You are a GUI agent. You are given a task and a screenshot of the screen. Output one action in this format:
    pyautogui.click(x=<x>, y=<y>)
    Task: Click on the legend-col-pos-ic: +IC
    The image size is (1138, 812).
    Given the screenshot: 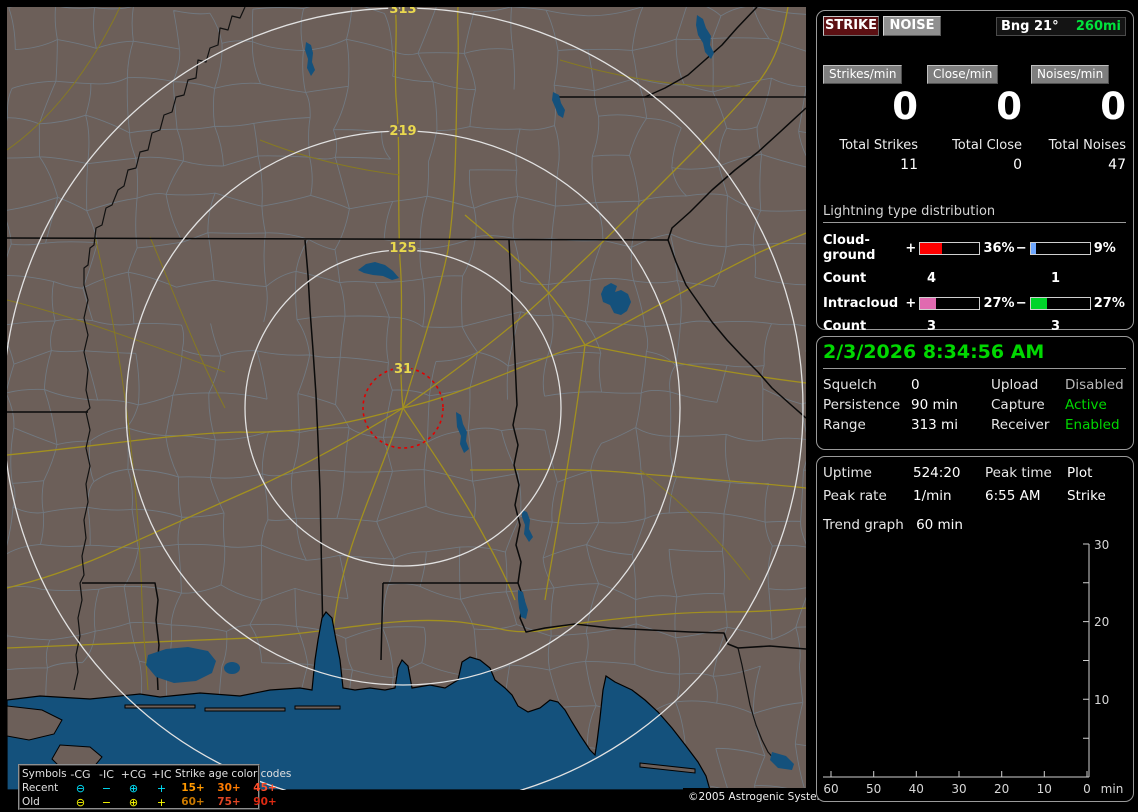 What is the action you would take?
    pyautogui.click(x=161, y=774)
    